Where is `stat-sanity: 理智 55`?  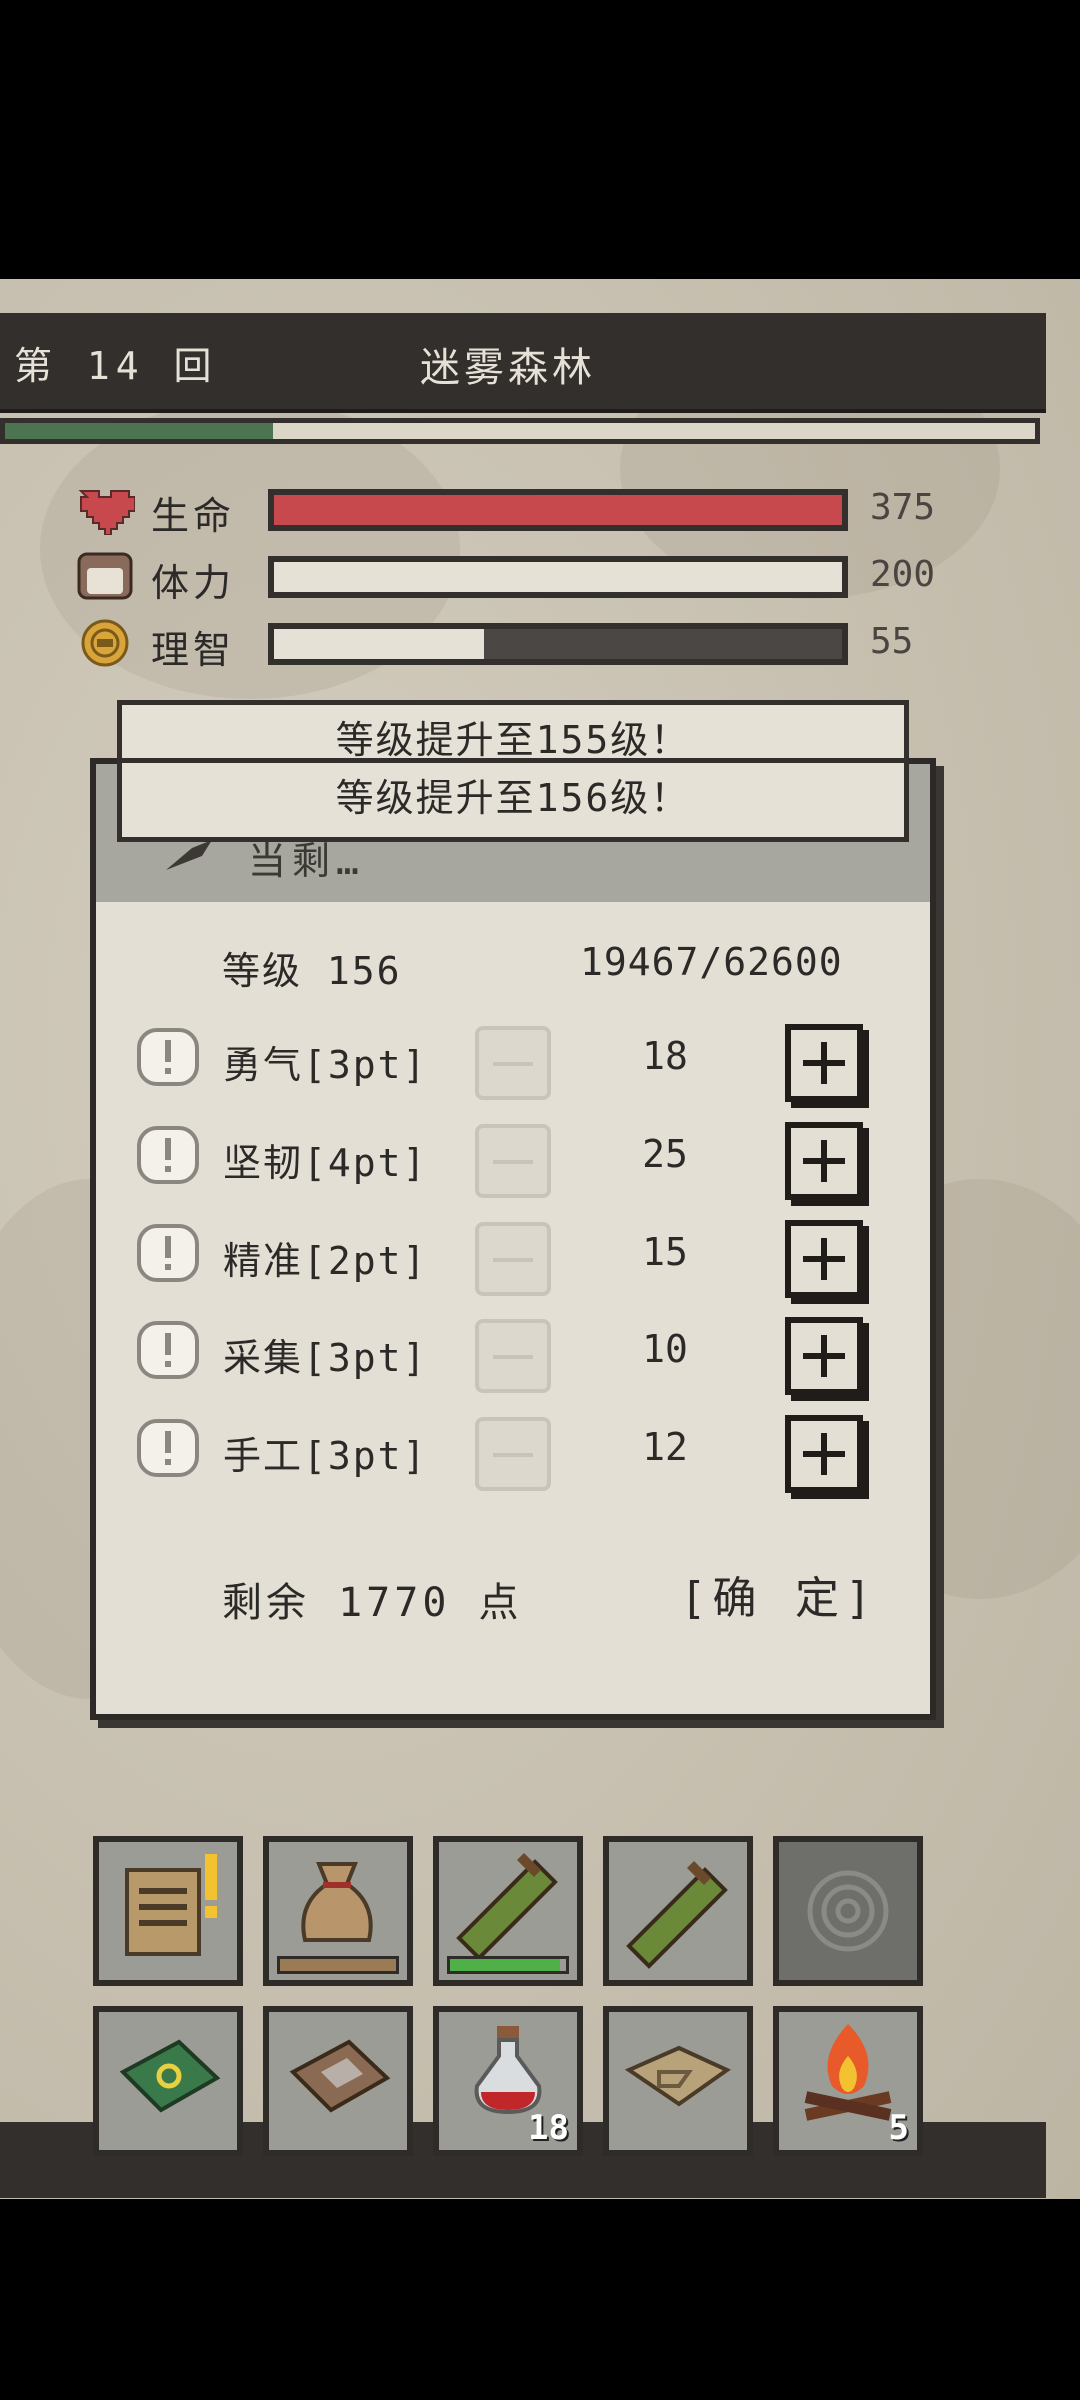
stat-sanity: 理智 55 is located at coordinates (525, 645).